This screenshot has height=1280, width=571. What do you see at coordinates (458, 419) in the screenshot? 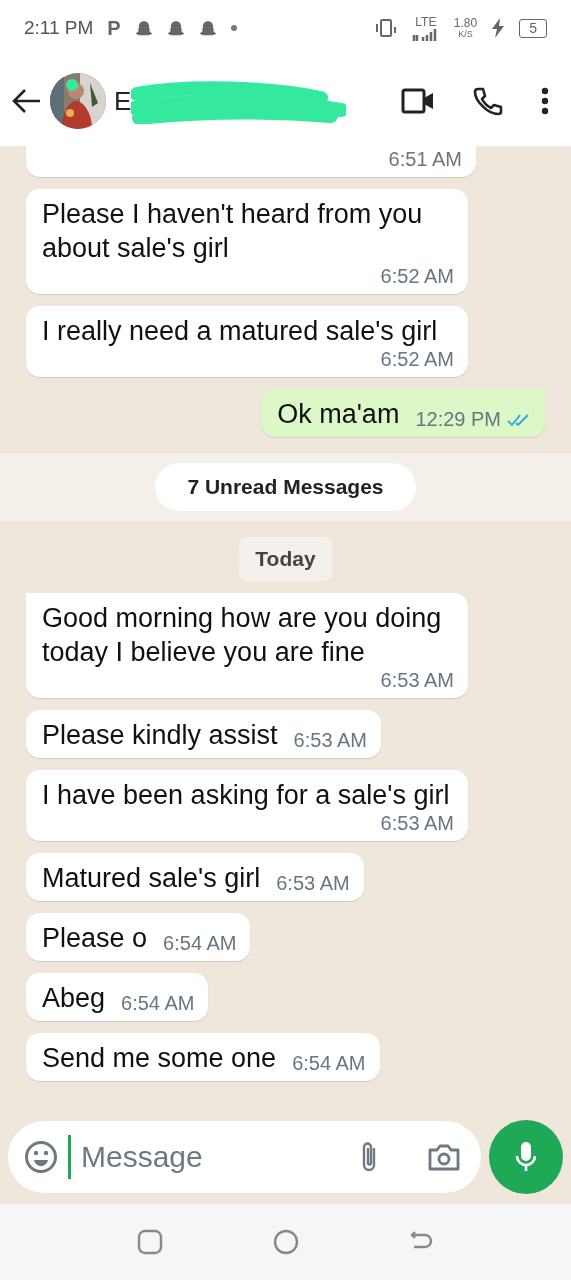
I see `message-time: 12:29 PM` at bounding box center [458, 419].